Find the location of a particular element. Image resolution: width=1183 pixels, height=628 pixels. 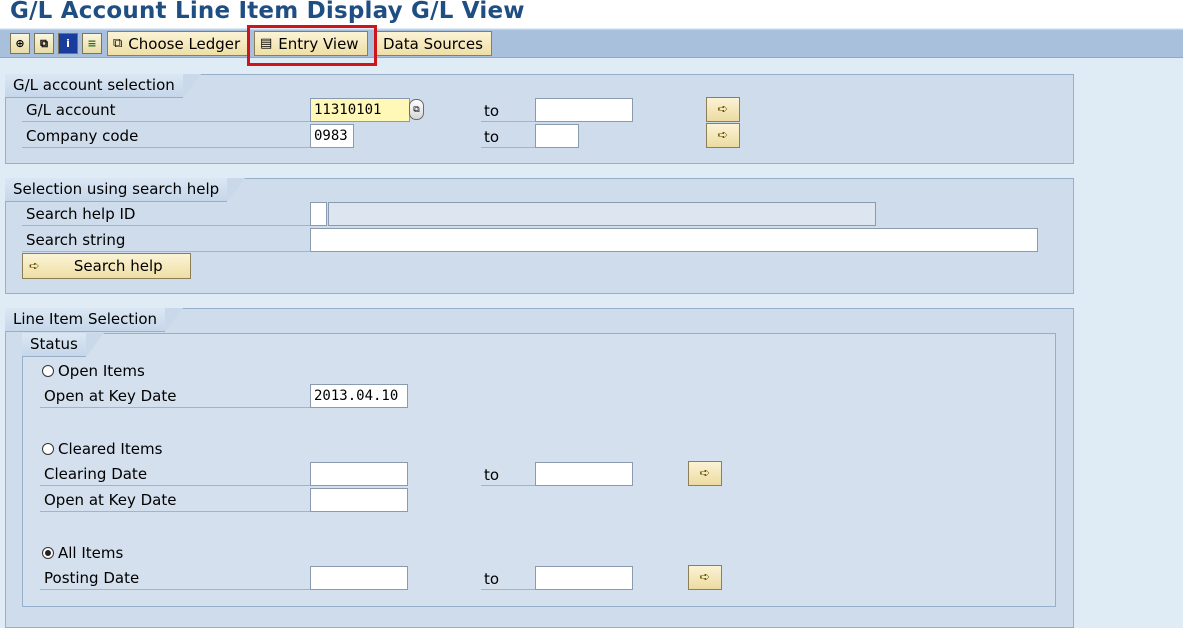

match-code-icon: ⧉ is located at coordinates (416, 109).